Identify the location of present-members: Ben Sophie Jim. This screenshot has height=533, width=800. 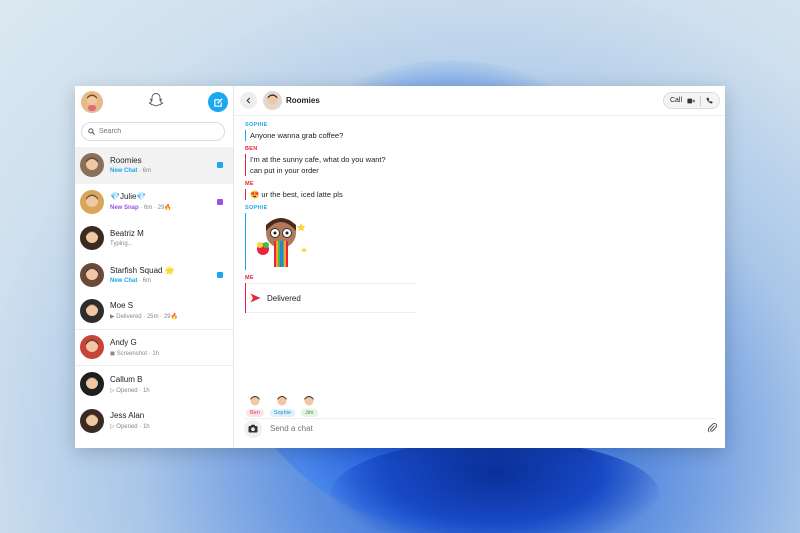
(282, 405).